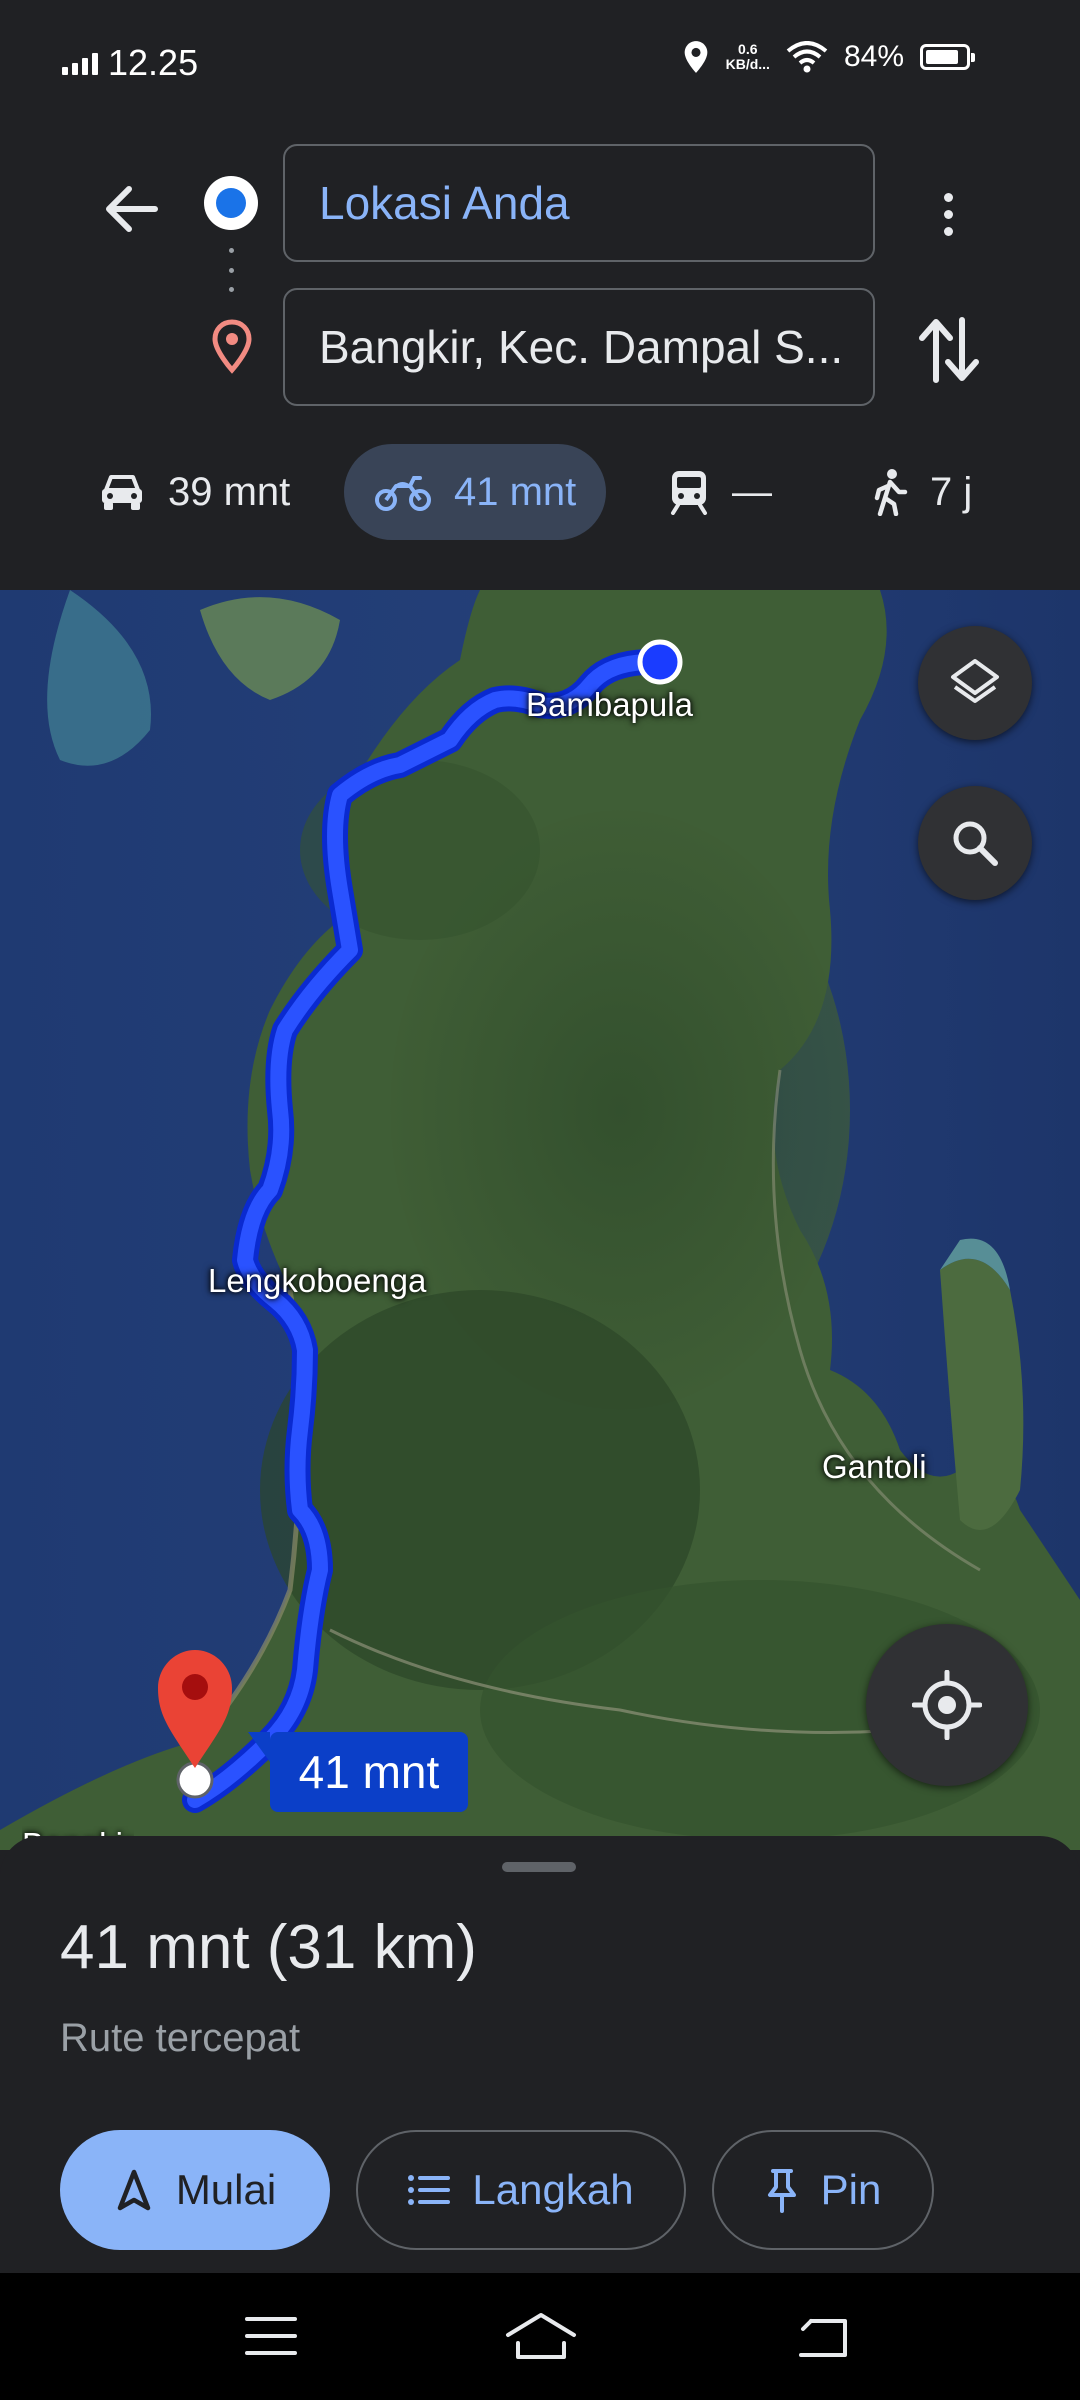  Describe the element at coordinates (226, 2189) in the screenshot. I see `start-button-label: Mulai` at that location.